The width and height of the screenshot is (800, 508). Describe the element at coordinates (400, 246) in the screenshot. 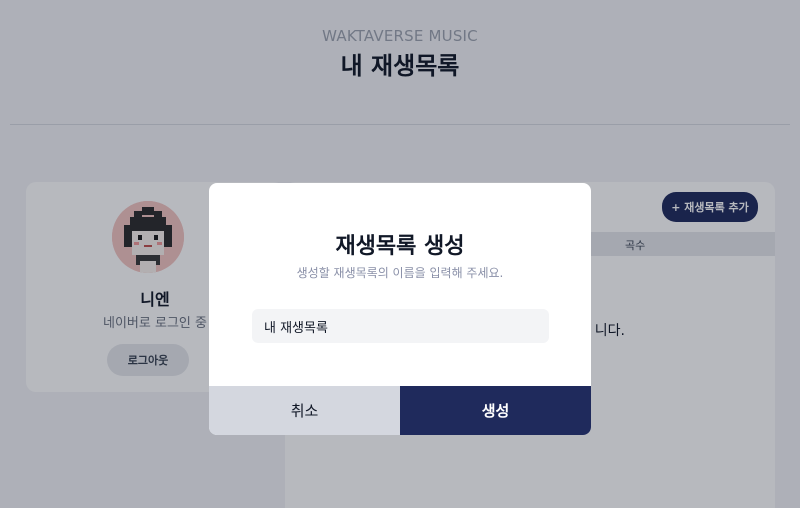

I see `modal-title: 재생목록 생성` at that location.